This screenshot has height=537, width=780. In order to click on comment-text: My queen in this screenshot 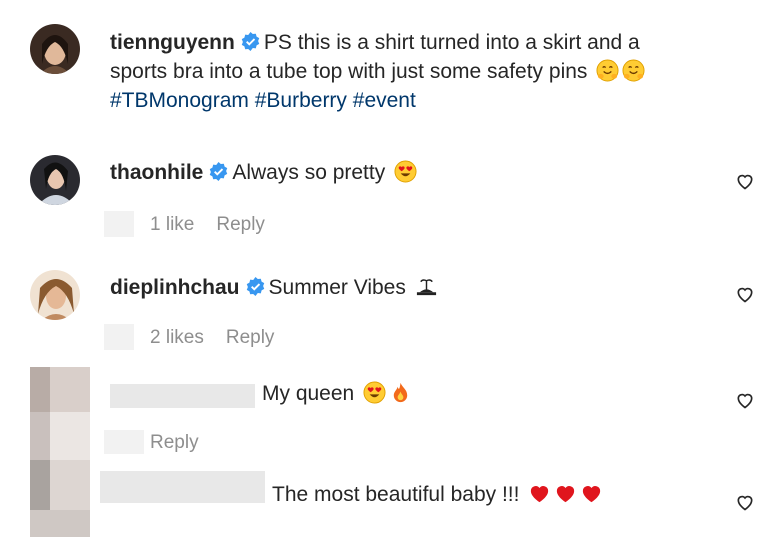, I will do `click(308, 393)`.